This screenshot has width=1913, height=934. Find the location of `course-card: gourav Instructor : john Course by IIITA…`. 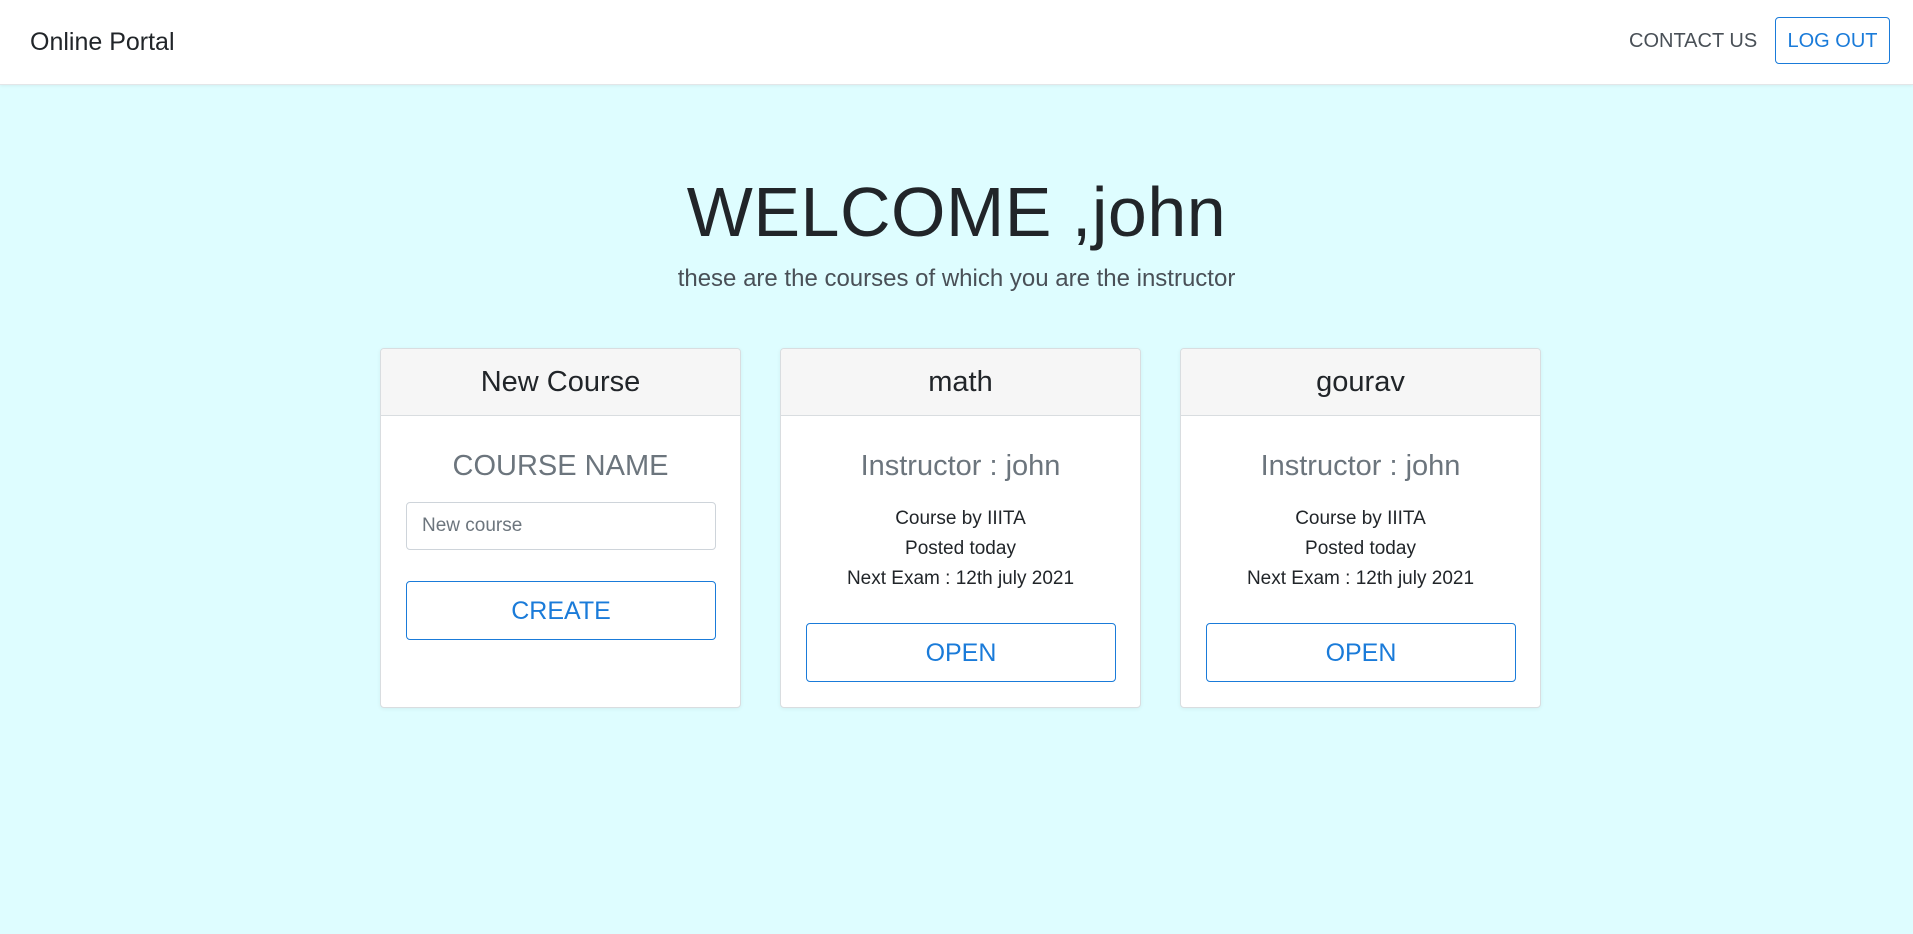

course-card: gourav Instructor : john Course by IIITA… is located at coordinates (1360, 528).